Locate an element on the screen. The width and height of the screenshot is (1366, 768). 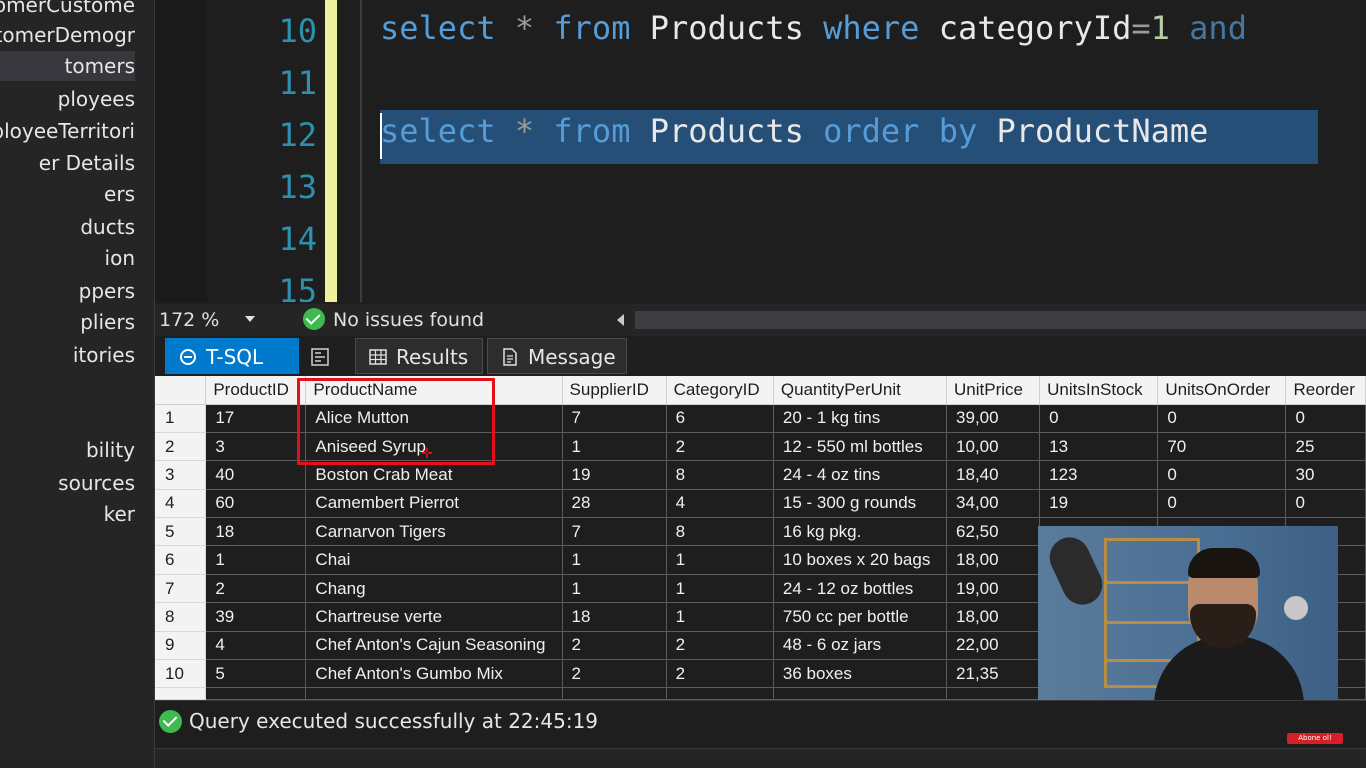
table-row: 1 17 Alice Mutton 7 6 20 - 1 kg tins 39,00 0 0 0 is located at coordinates (760, 418).